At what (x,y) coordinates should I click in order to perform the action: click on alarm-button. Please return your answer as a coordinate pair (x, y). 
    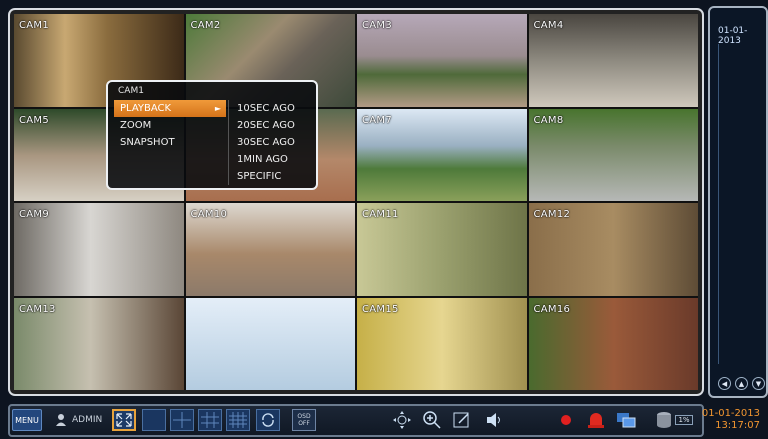
    Looking at the image, I should click on (596, 420).